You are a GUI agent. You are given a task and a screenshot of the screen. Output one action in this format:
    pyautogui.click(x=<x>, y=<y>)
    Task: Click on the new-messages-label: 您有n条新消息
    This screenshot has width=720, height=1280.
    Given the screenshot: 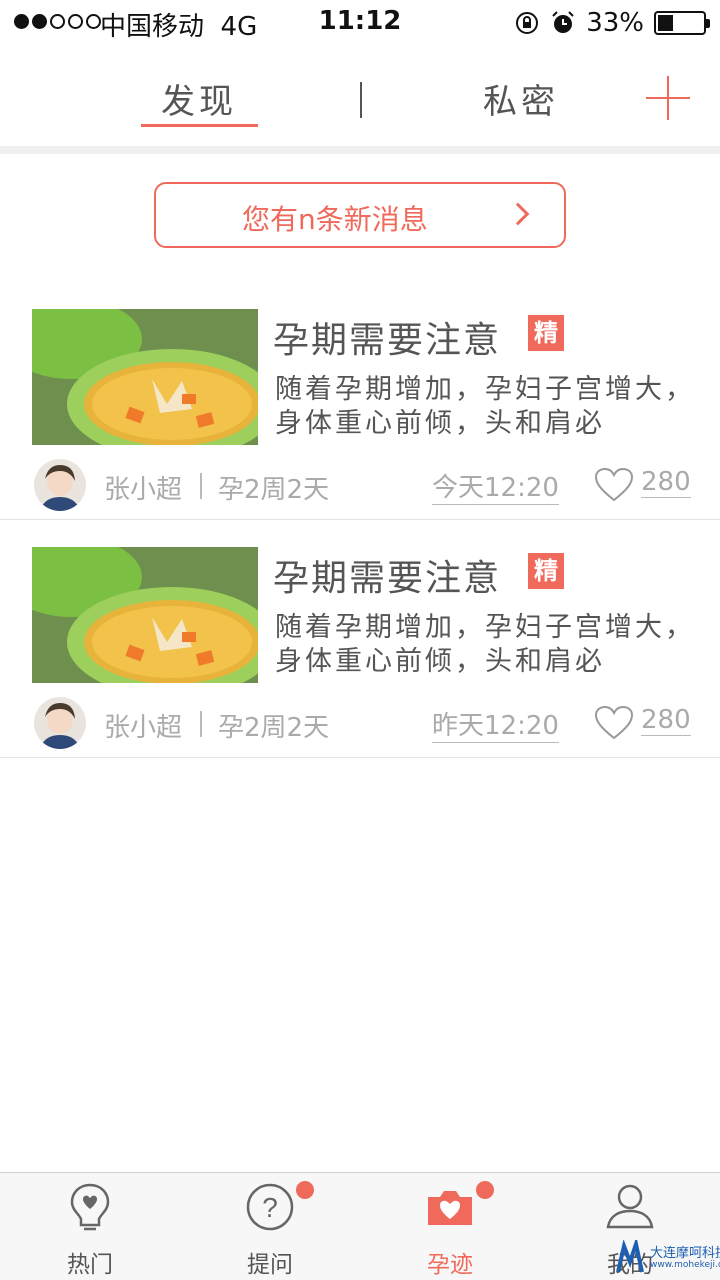 What is the action you would take?
    pyautogui.click(x=335, y=219)
    